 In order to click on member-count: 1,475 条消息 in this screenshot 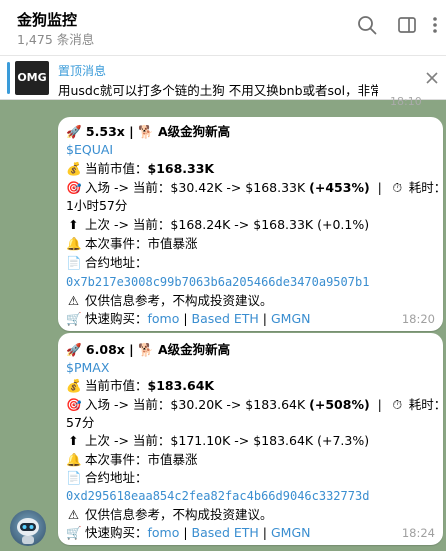, I will do `click(56, 39)`.